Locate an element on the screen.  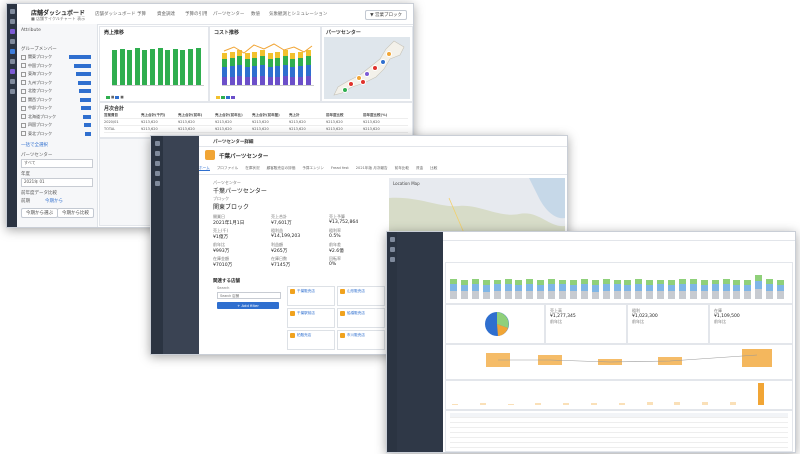
filter-item: 九州ブロック is located at coordinates (56, 83).